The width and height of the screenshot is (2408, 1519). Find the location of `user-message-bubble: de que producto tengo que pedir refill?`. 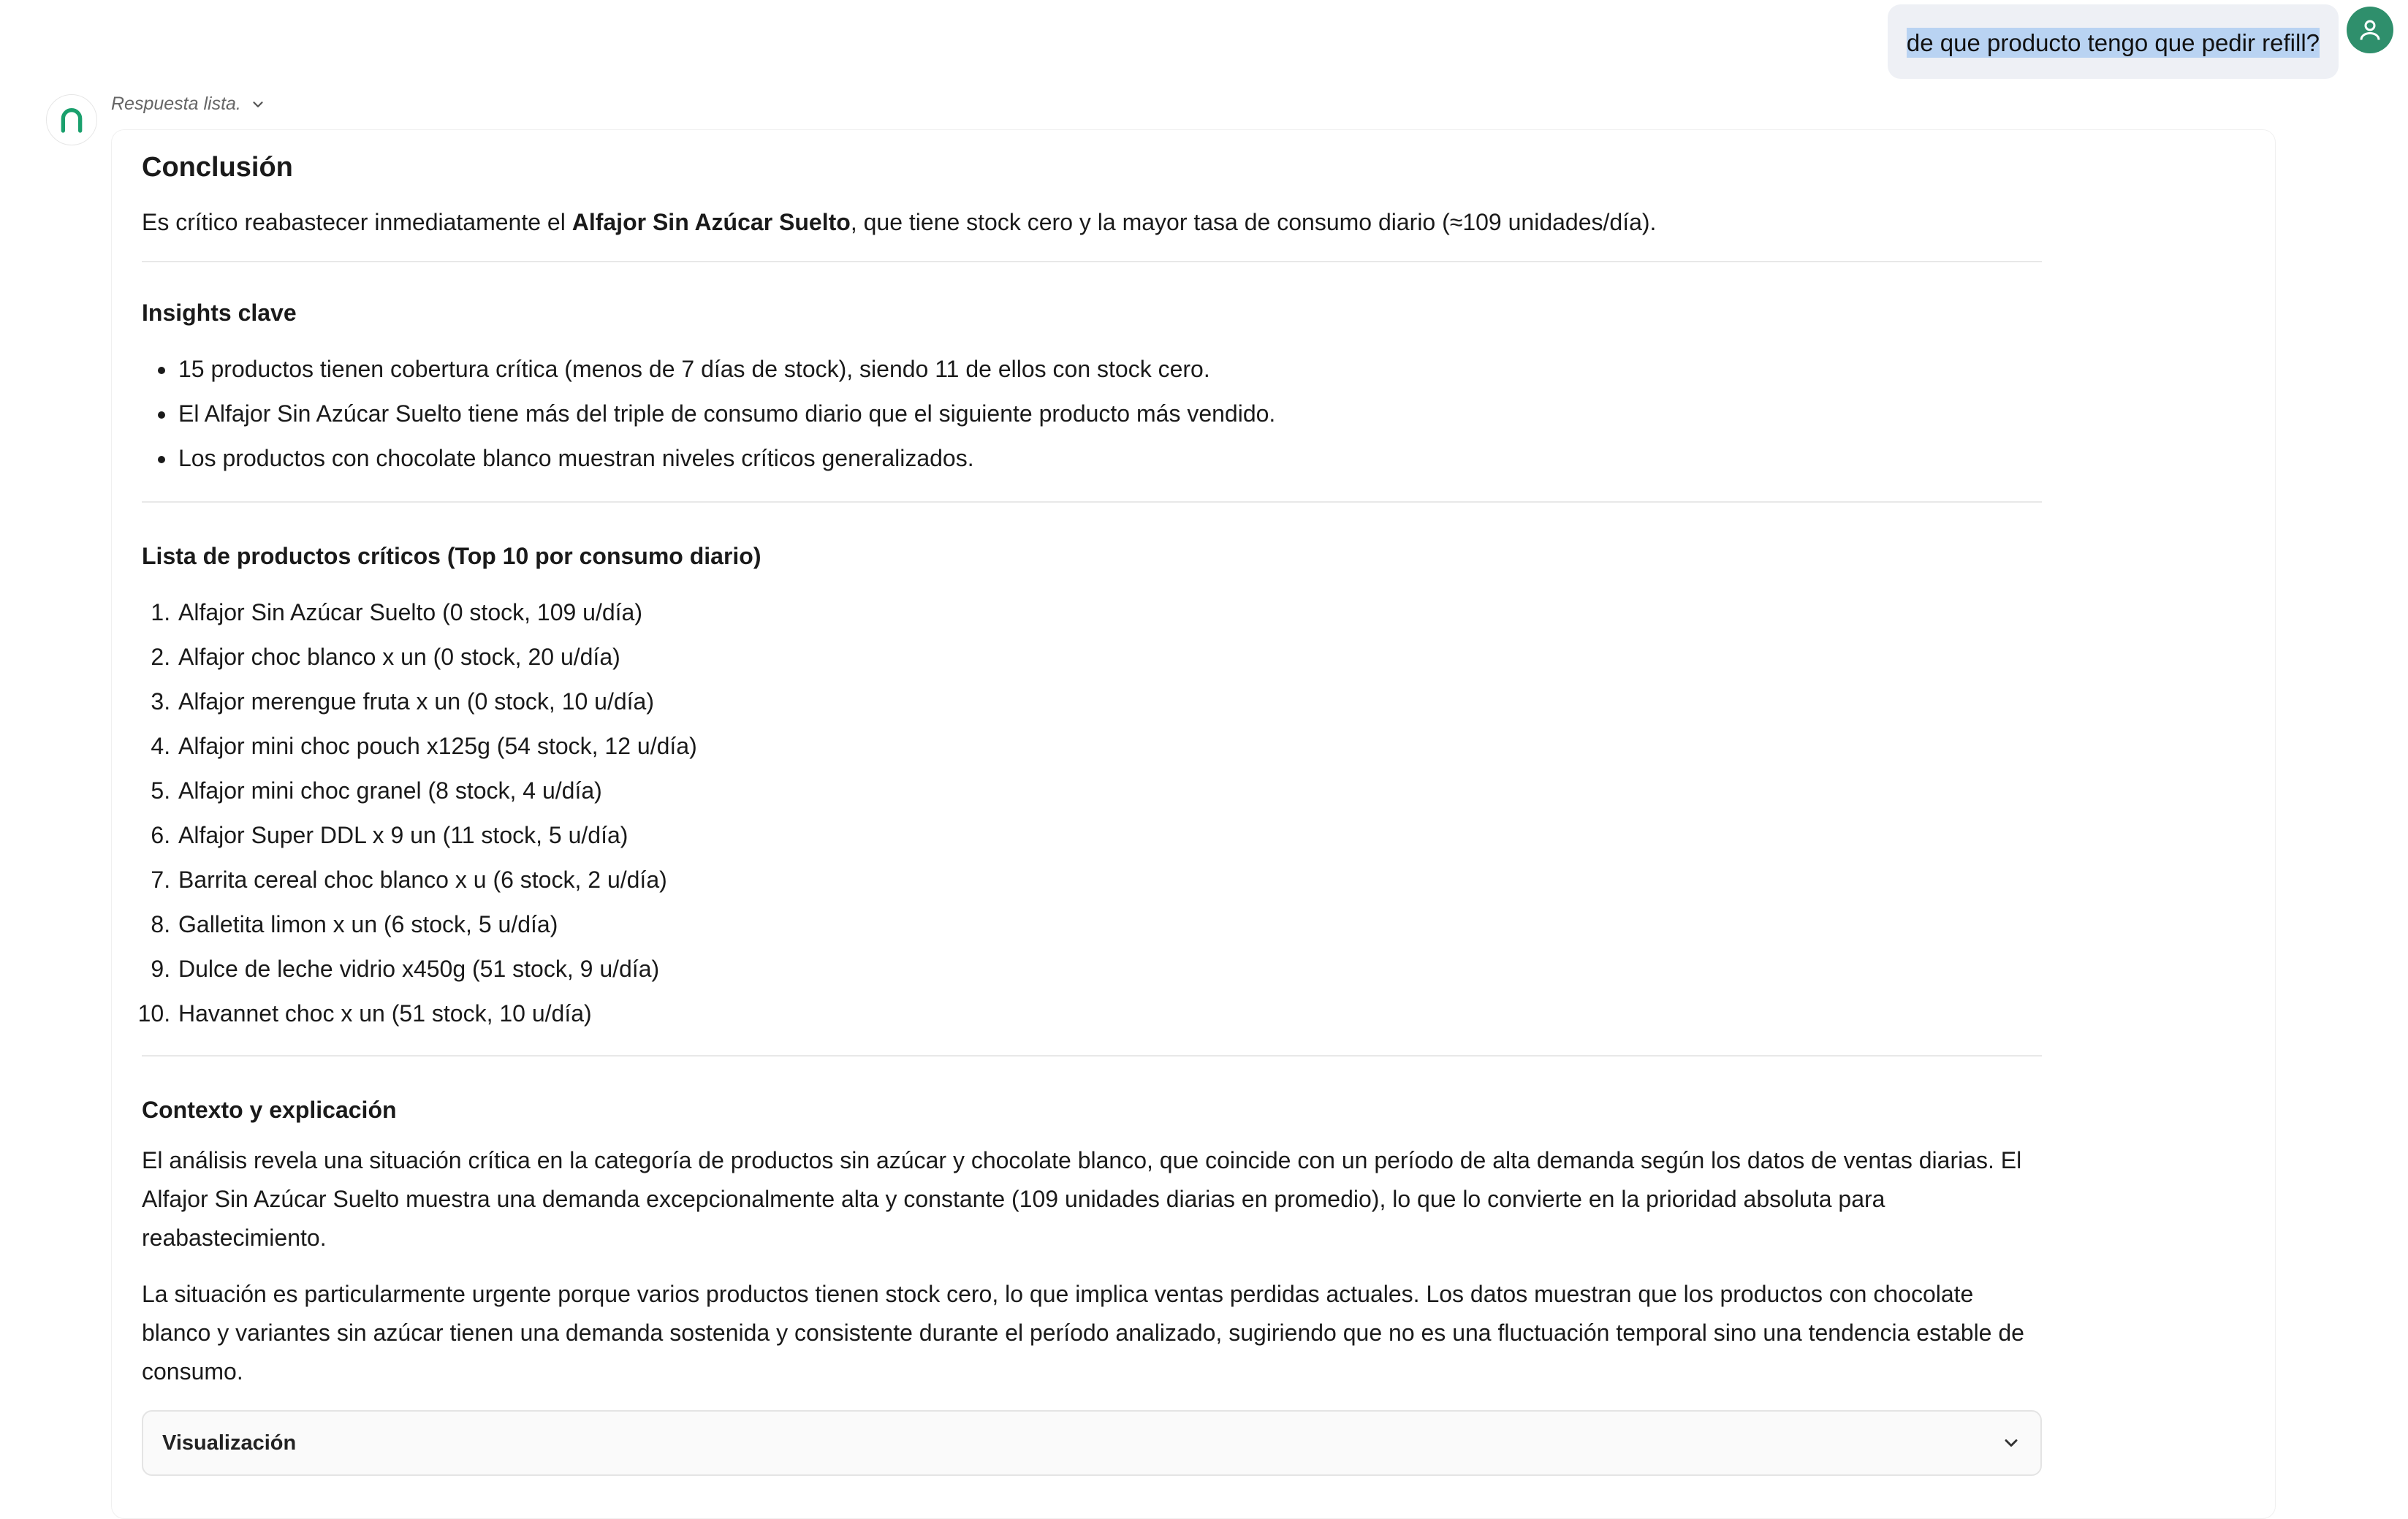

user-message-bubble: de que producto tengo que pedir refill? is located at coordinates (2113, 41).